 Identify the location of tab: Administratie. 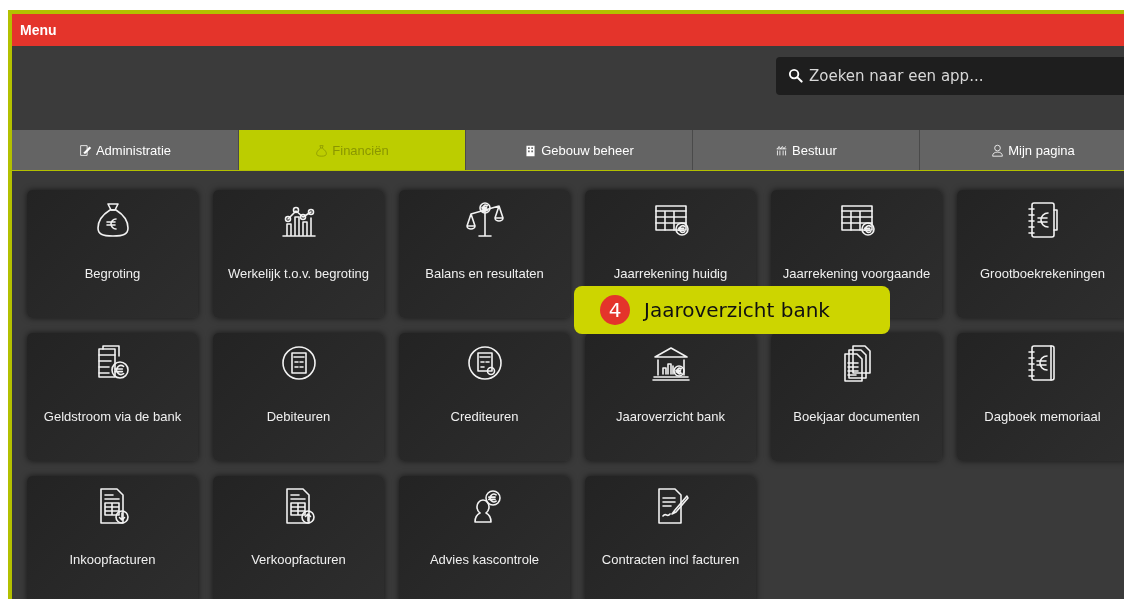
(125, 150).